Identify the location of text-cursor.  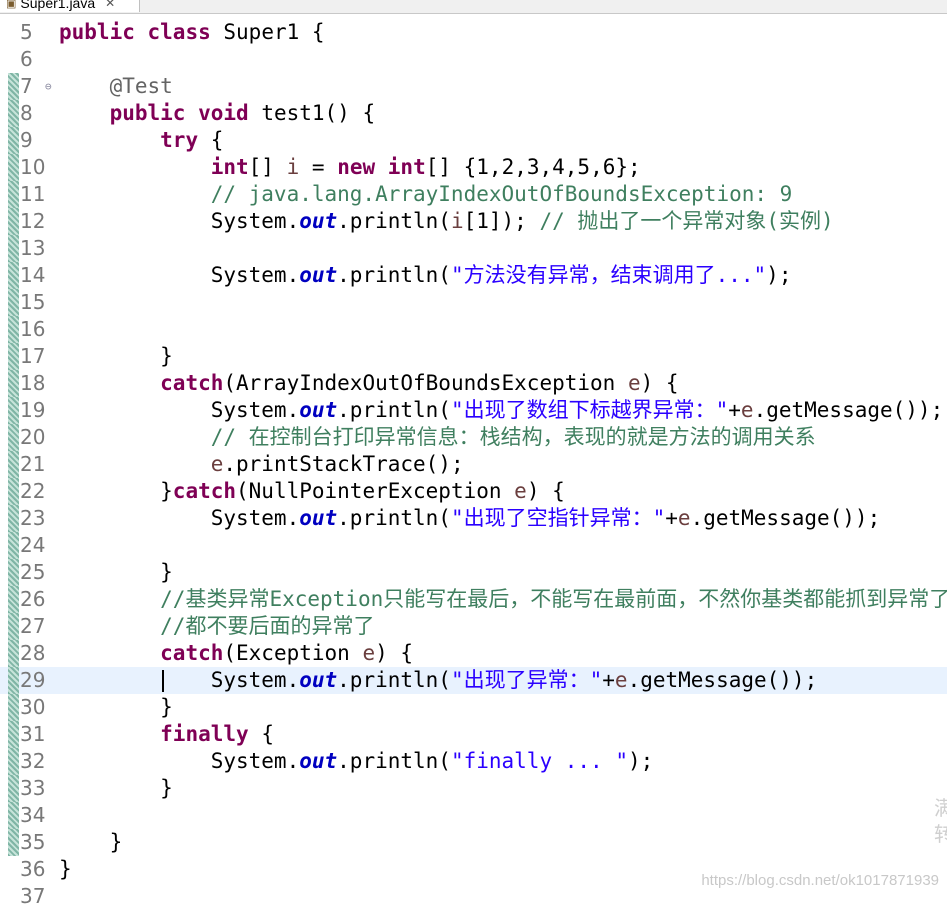
(163, 681).